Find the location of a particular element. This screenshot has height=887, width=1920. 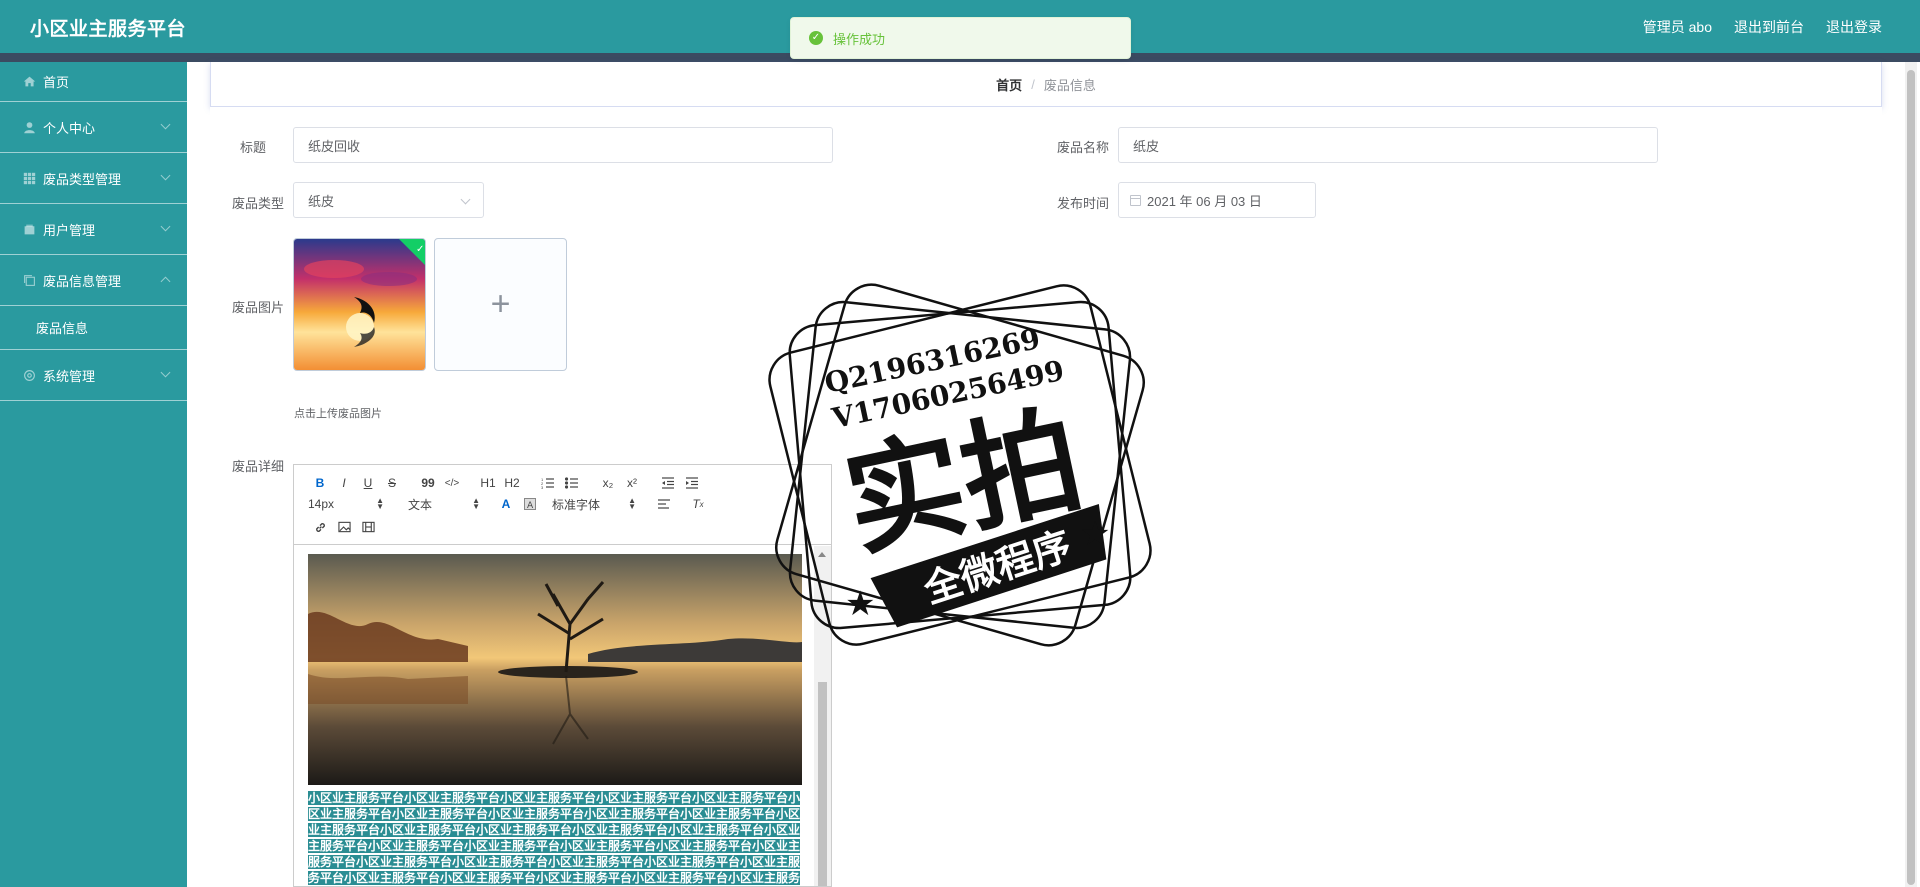

subscript-button: x₂ is located at coordinates (608, 483).